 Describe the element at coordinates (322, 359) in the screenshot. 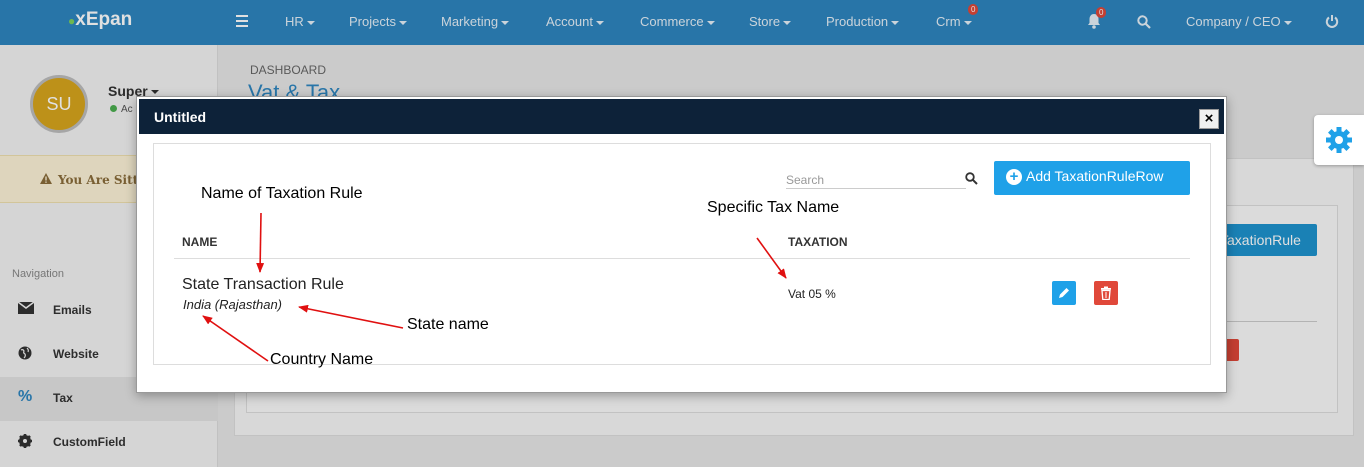

I see `annotation-country-name: Country Name` at that location.